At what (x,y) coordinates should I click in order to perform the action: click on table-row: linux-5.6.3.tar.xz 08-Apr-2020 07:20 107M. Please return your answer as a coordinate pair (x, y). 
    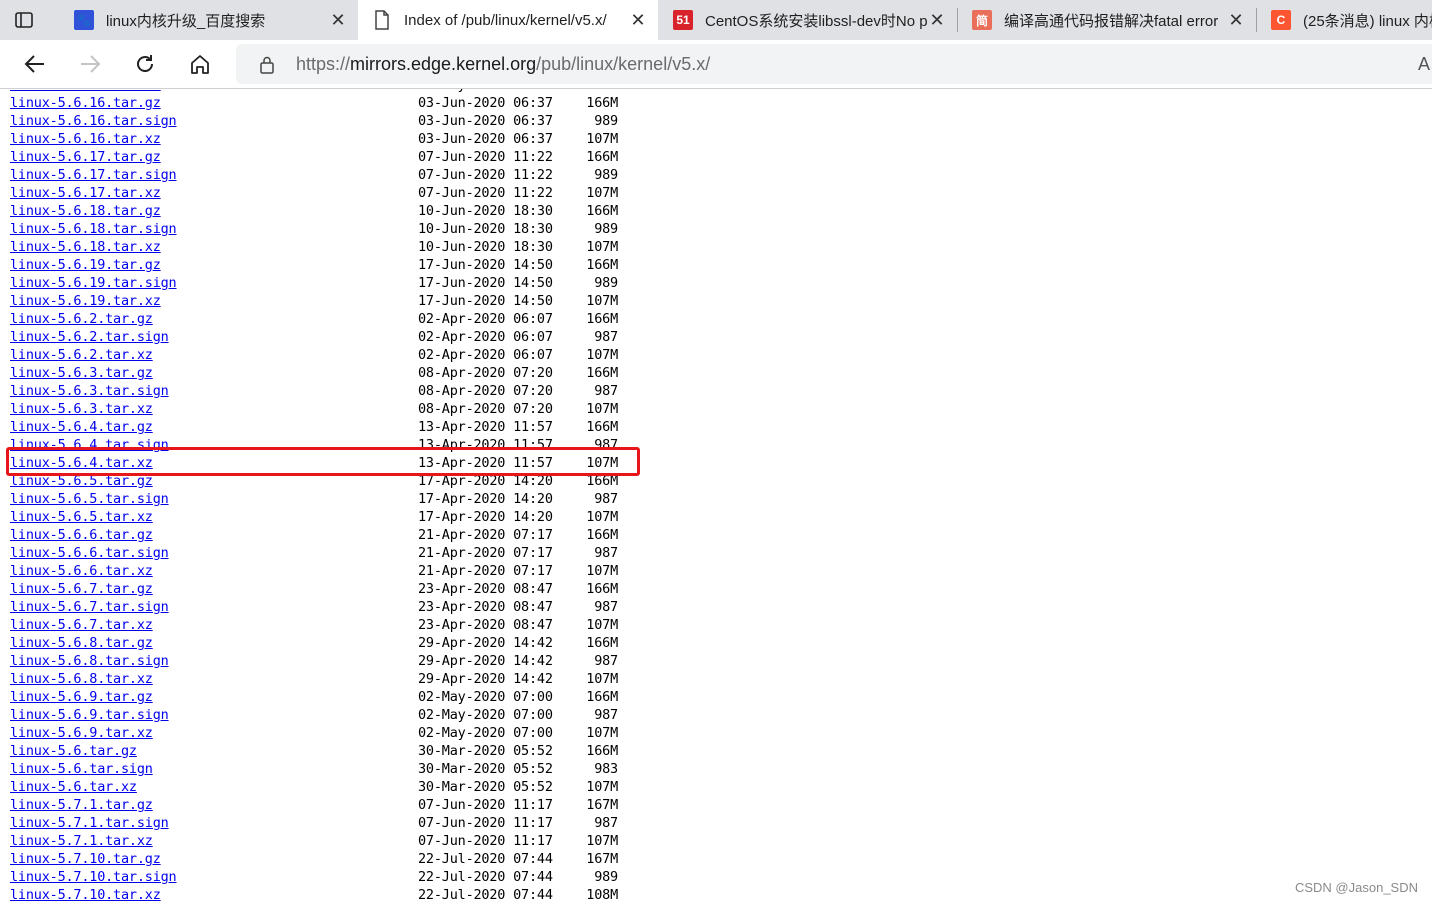
    Looking at the image, I should click on (350, 409).